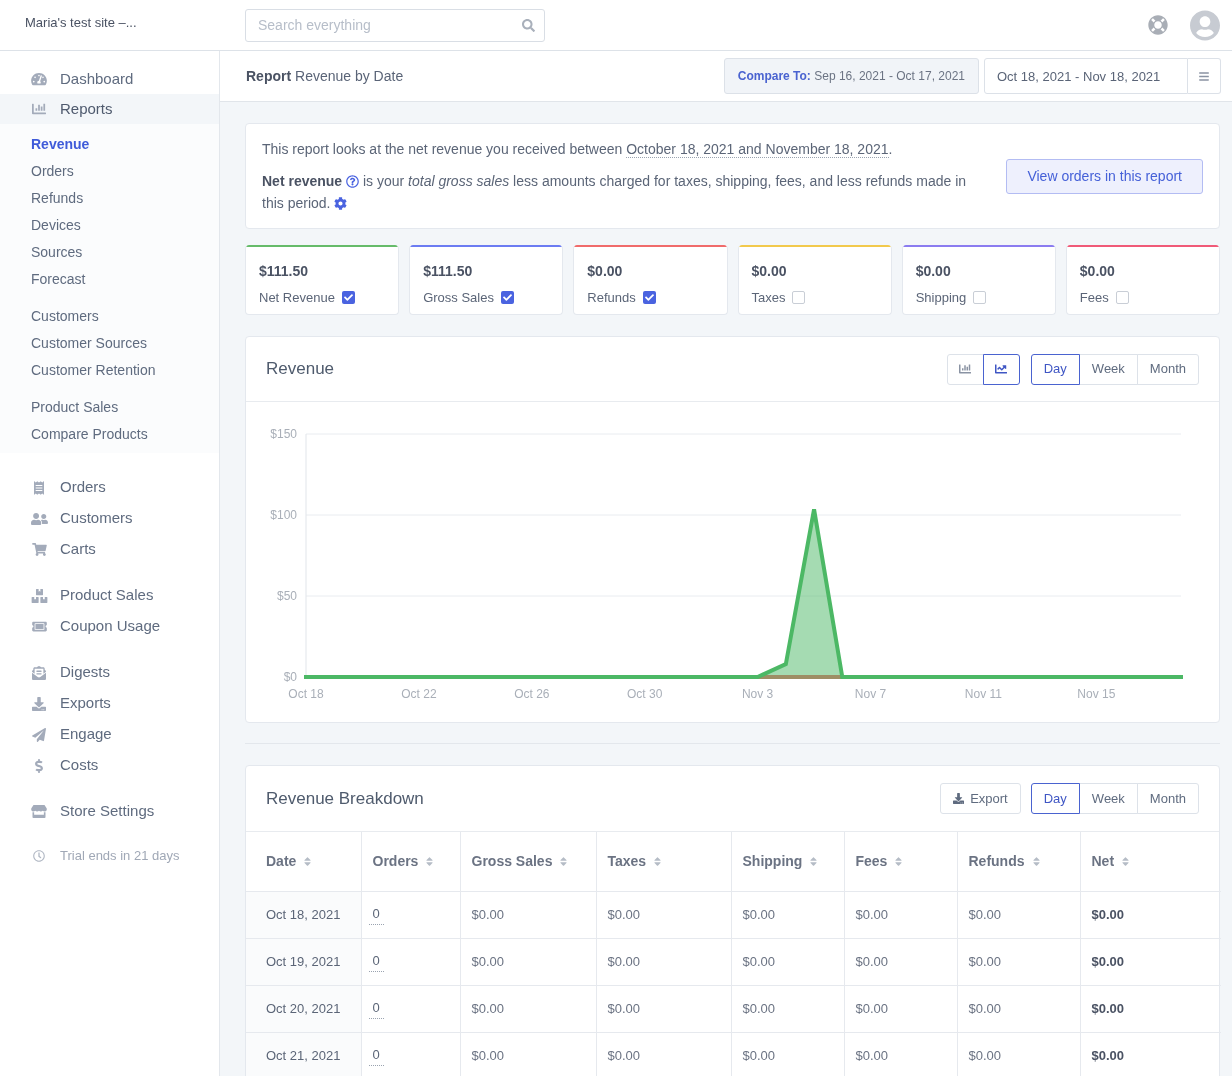 This screenshot has width=1232, height=1076. Describe the element at coordinates (870, 694) in the screenshot. I see `axis-label: Nov 7` at that location.